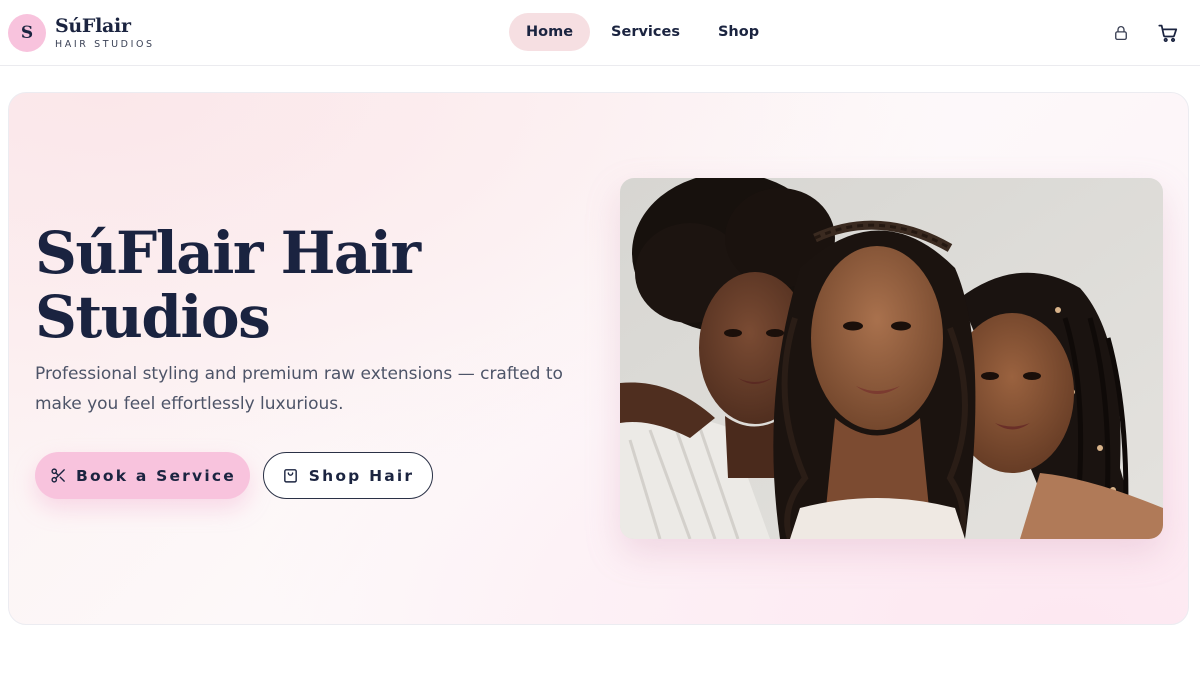 This screenshot has height=675, width=1200. I want to click on brand-badge: S, so click(27, 33).